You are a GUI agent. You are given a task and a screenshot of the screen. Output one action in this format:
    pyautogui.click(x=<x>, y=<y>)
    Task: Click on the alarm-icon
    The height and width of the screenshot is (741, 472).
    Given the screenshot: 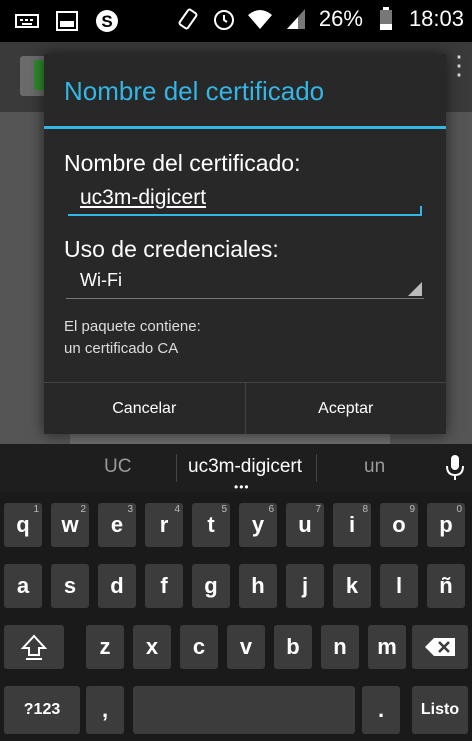 What is the action you would take?
    pyautogui.click(x=224, y=19)
    